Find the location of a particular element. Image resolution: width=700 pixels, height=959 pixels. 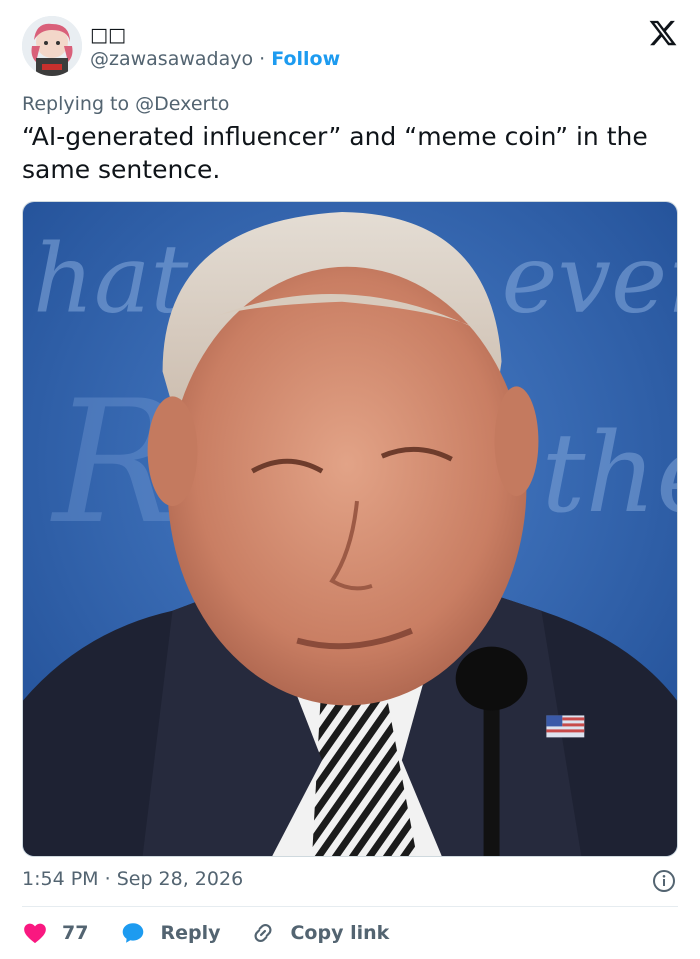

avatar is located at coordinates (52, 46).